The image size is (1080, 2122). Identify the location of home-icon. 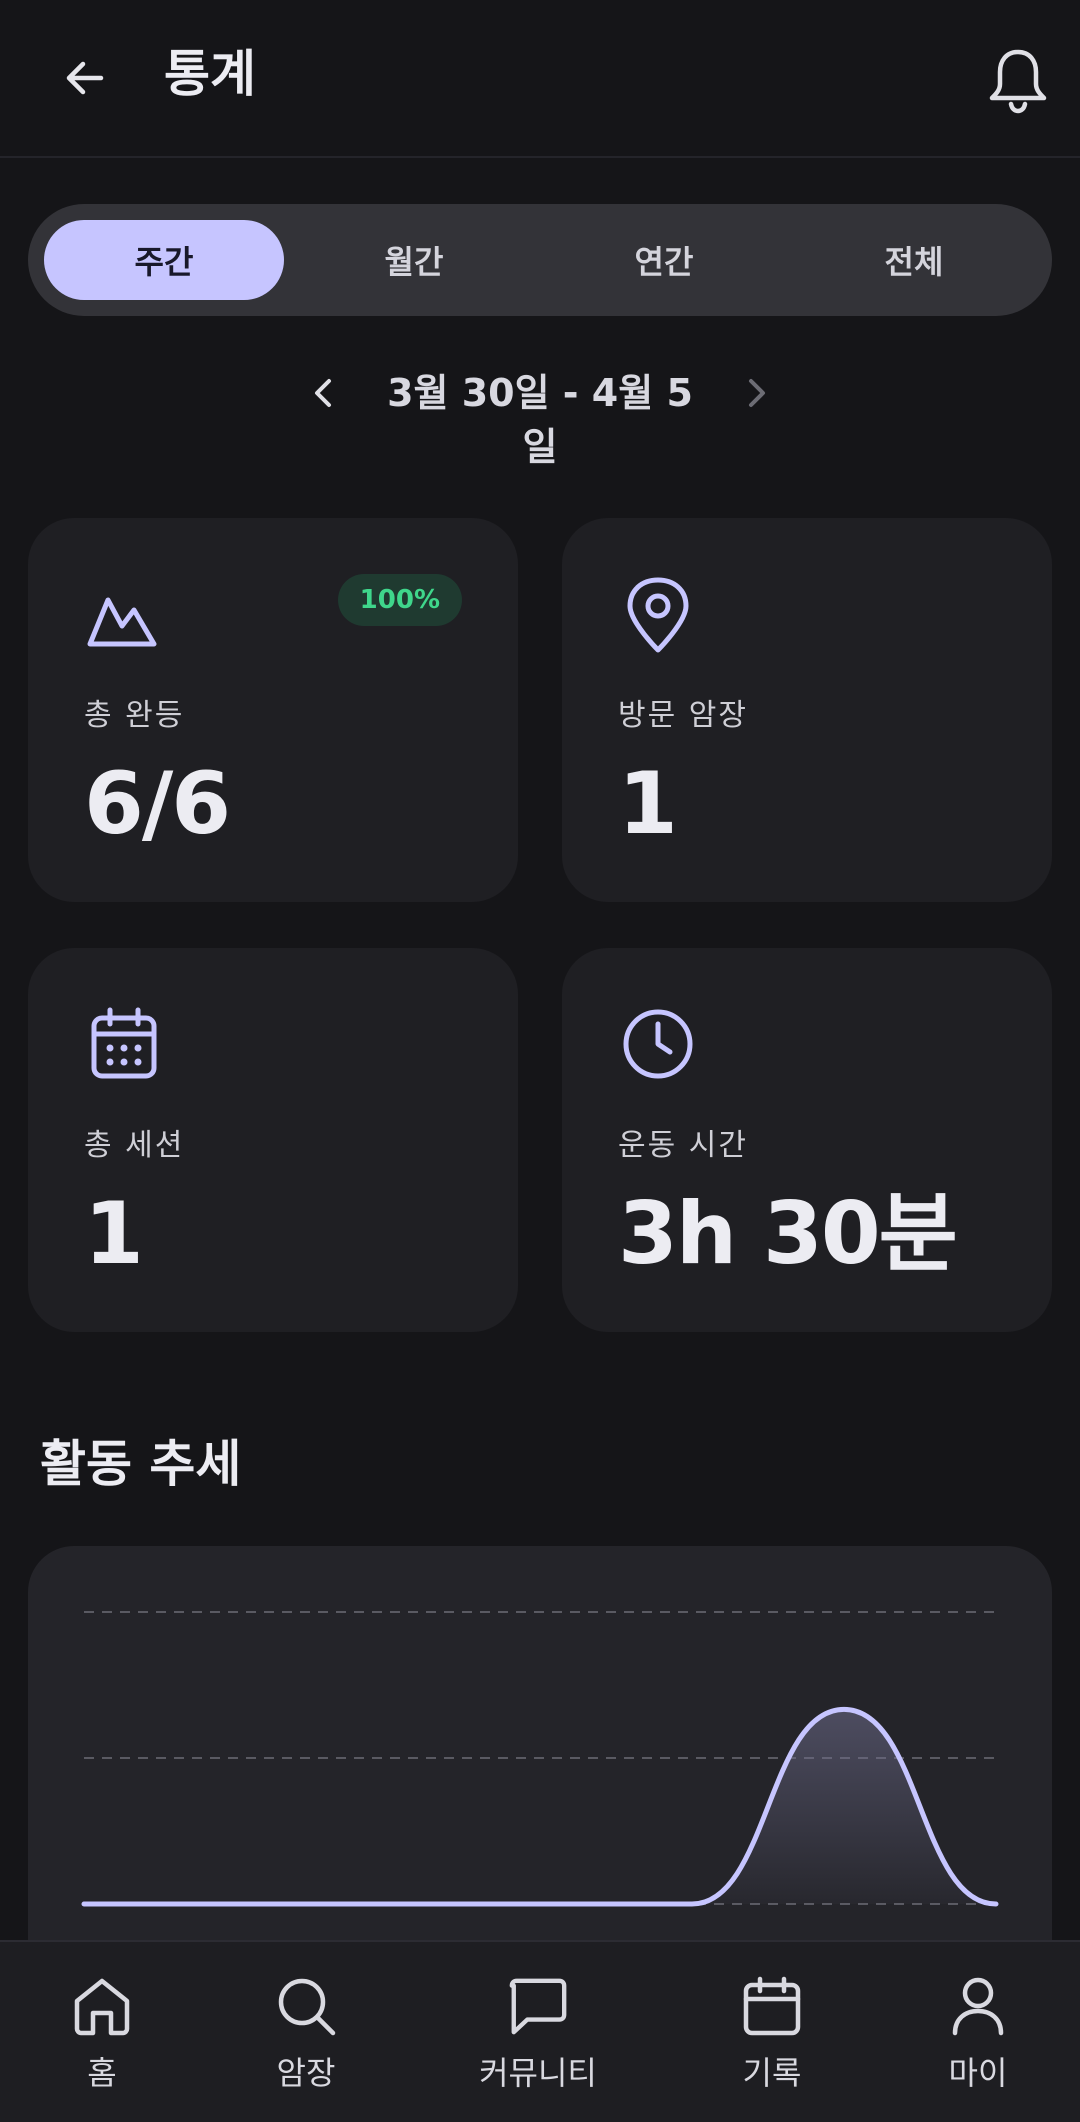
(102, 2007).